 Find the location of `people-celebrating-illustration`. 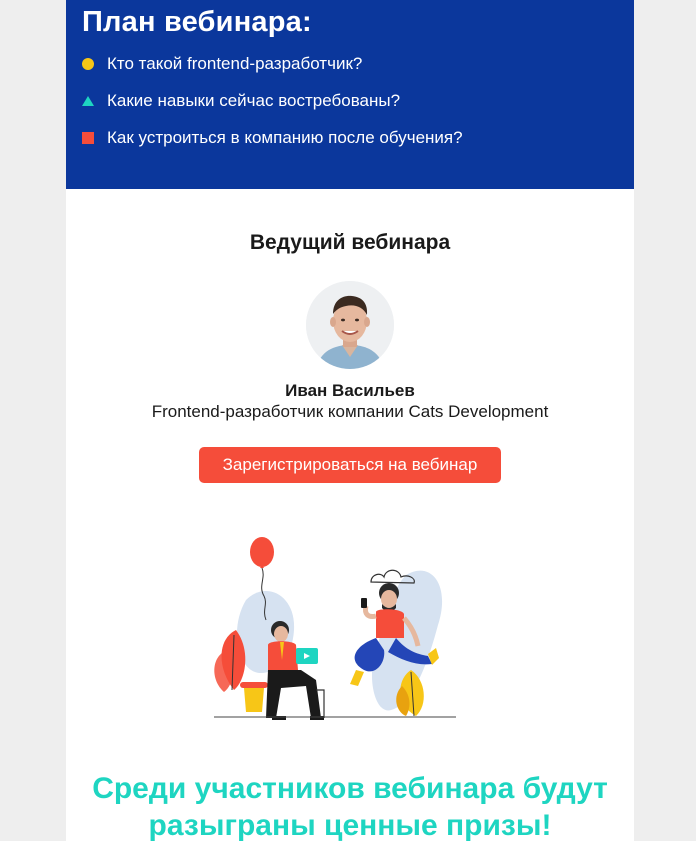

people-celebrating-illustration is located at coordinates (341, 627).